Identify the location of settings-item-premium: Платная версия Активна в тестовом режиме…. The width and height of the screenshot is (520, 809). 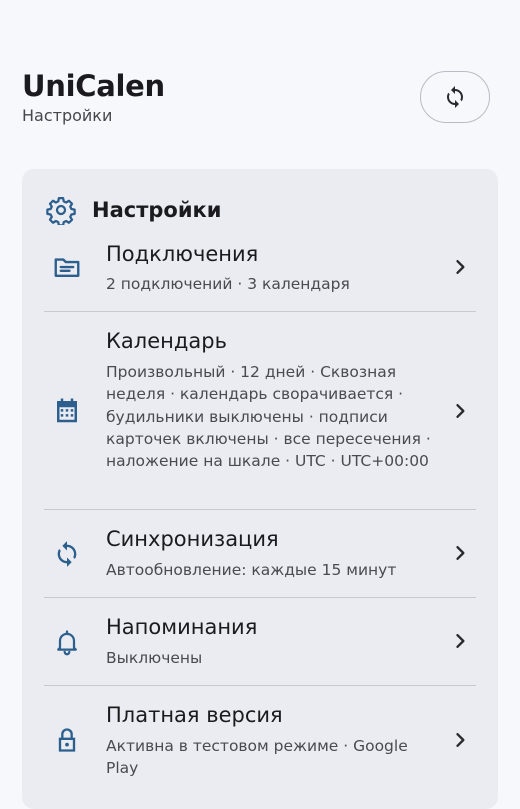
(260, 747).